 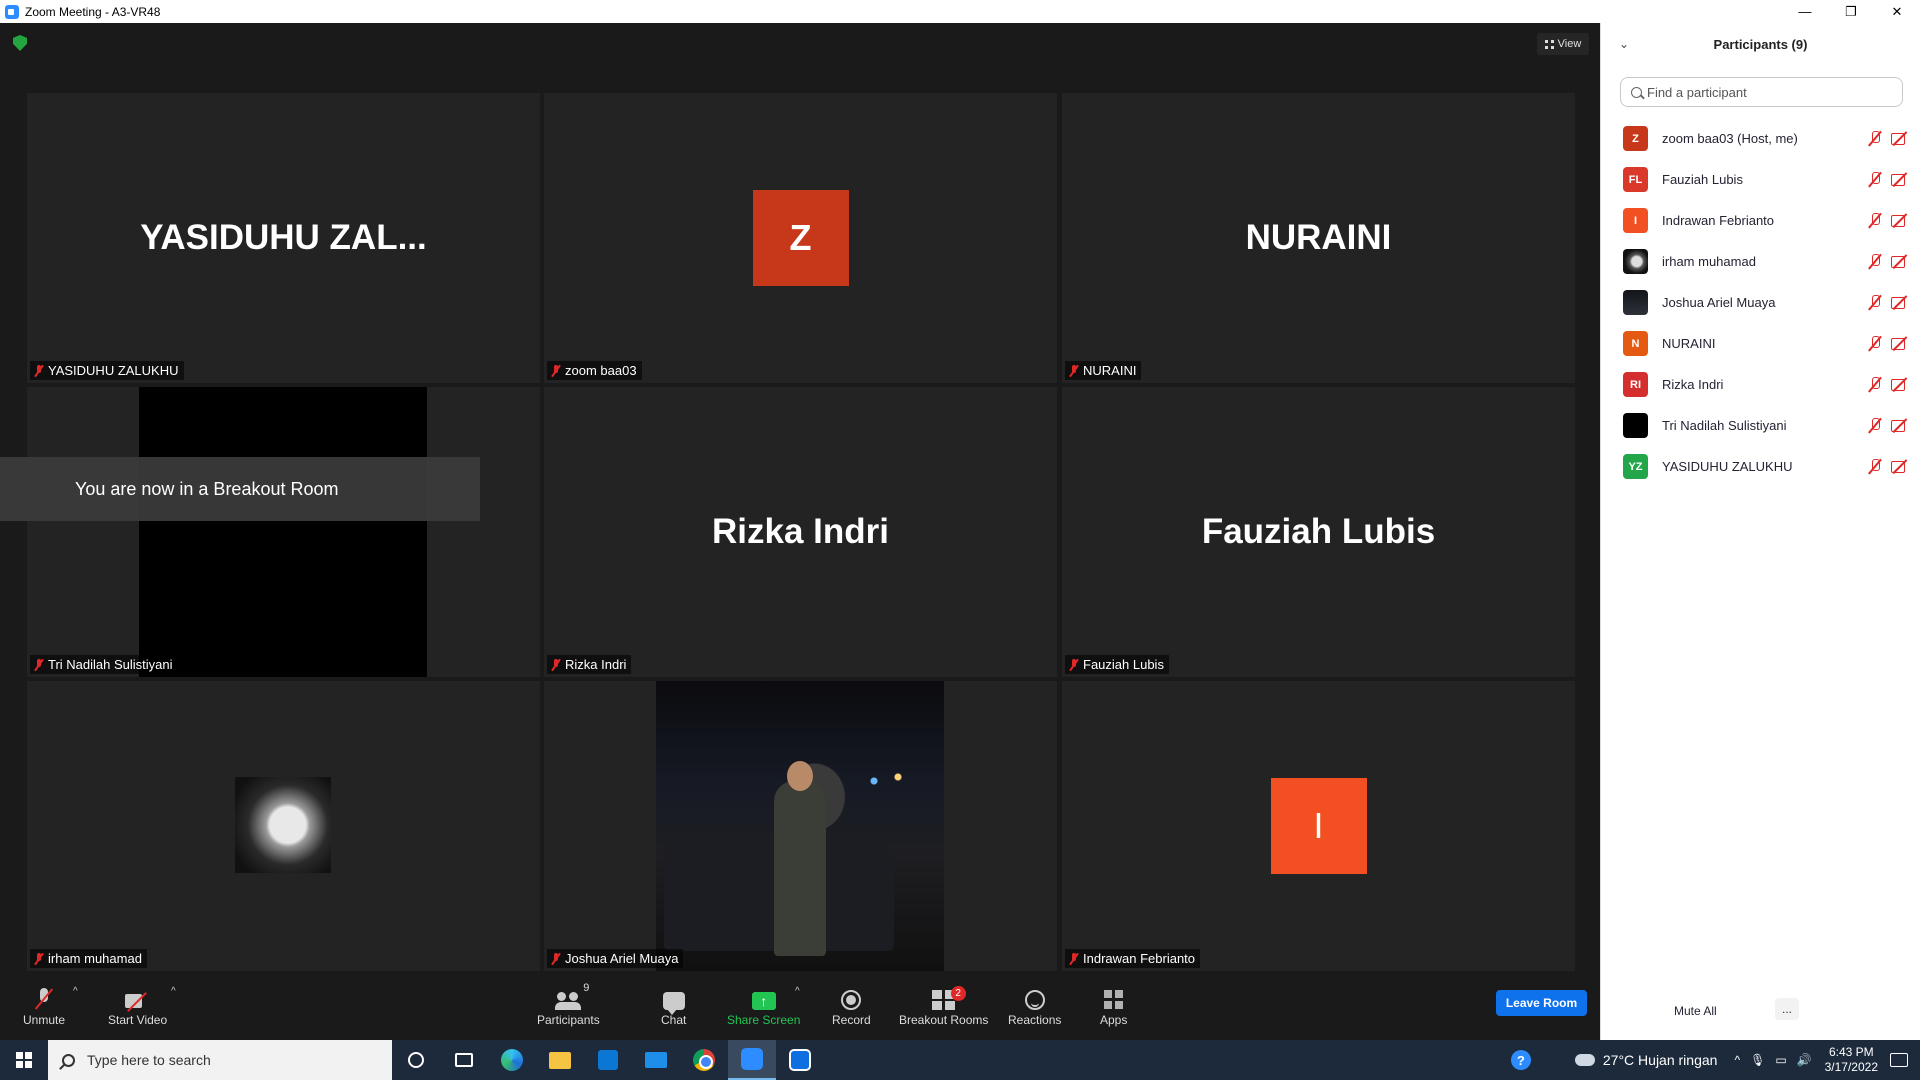 I want to click on tile-name-label: irham muhamad, so click(x=88, y=958).